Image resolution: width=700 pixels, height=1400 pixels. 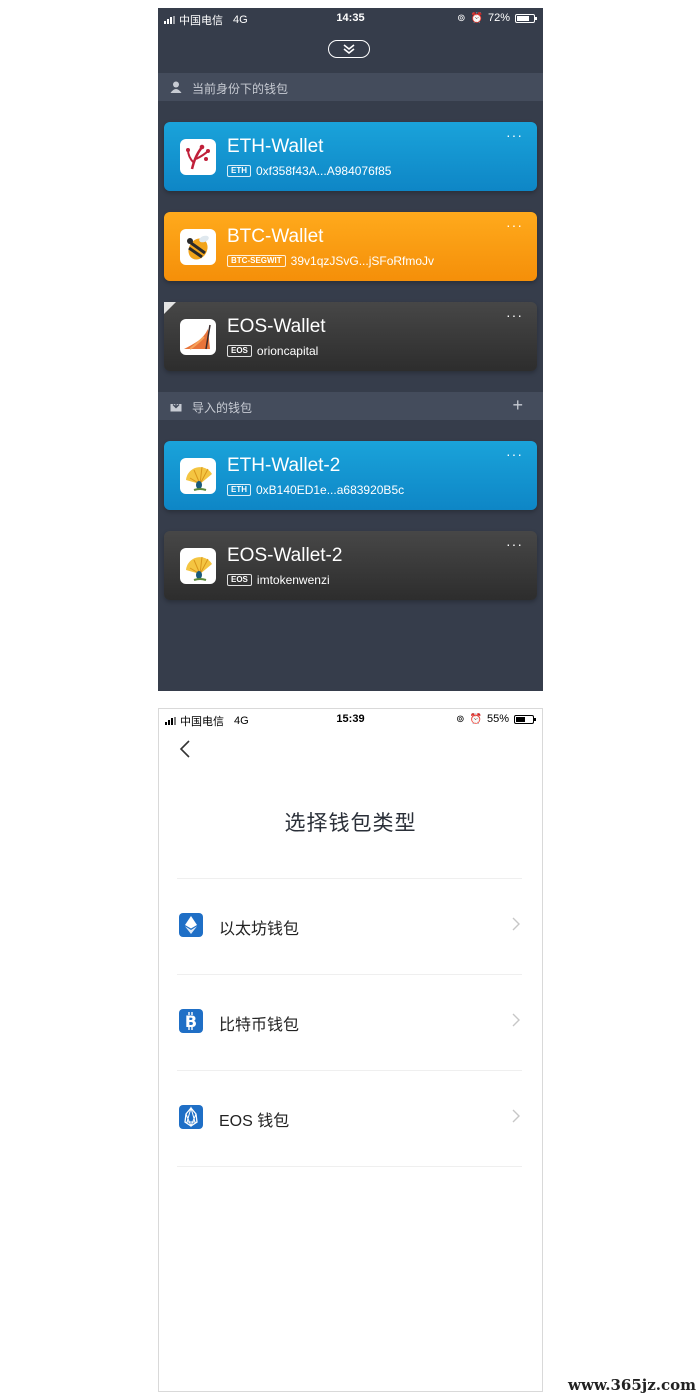 What do you see at coordinates (276, 326) in the screenshot?
I see `wallet-name: EOS-Wallet` at bounding box center [276, 326].